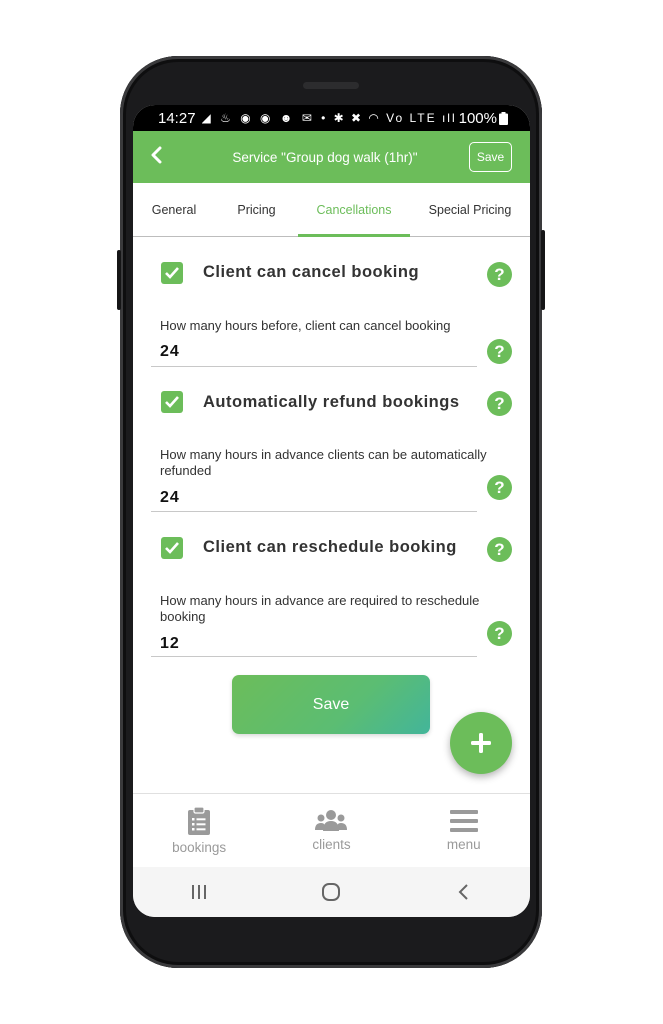  I want to click on reschedule-hours-input: 12, so click(170, 644).